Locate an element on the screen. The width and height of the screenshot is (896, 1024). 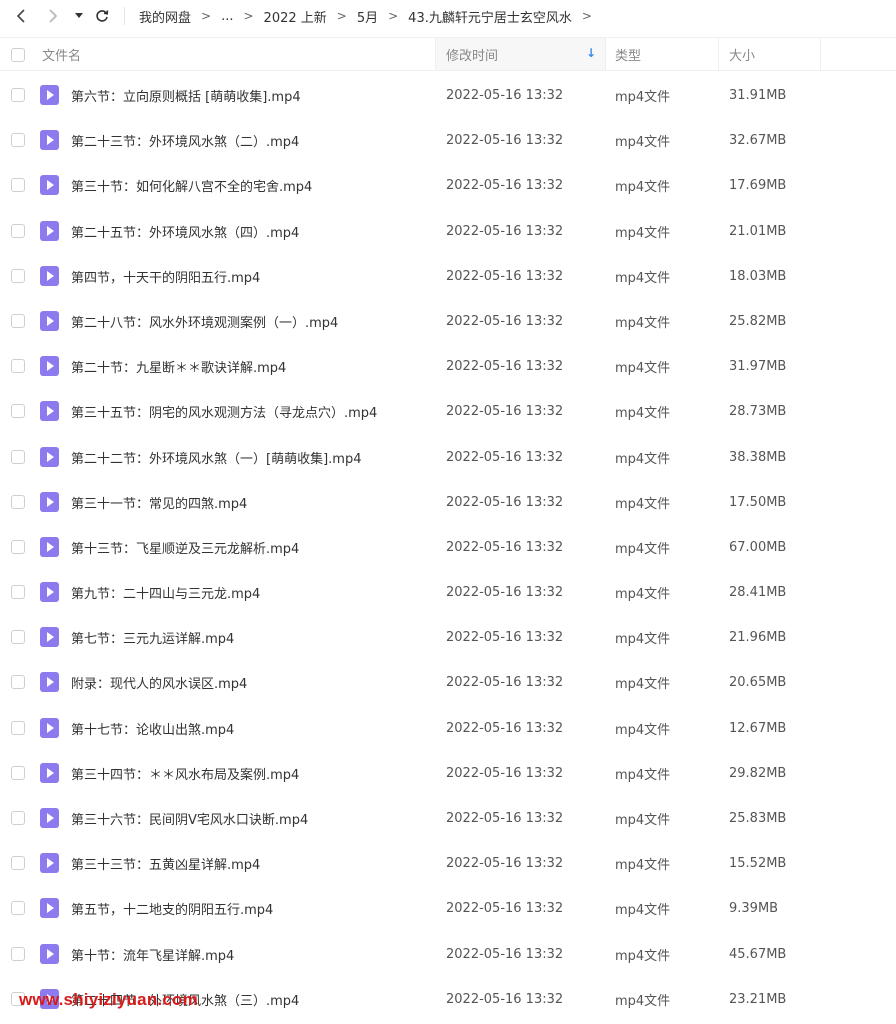
file-name: 第十三节：飞星顺逆及三元龙解析.mp4 is located at coordinates (251, 547).